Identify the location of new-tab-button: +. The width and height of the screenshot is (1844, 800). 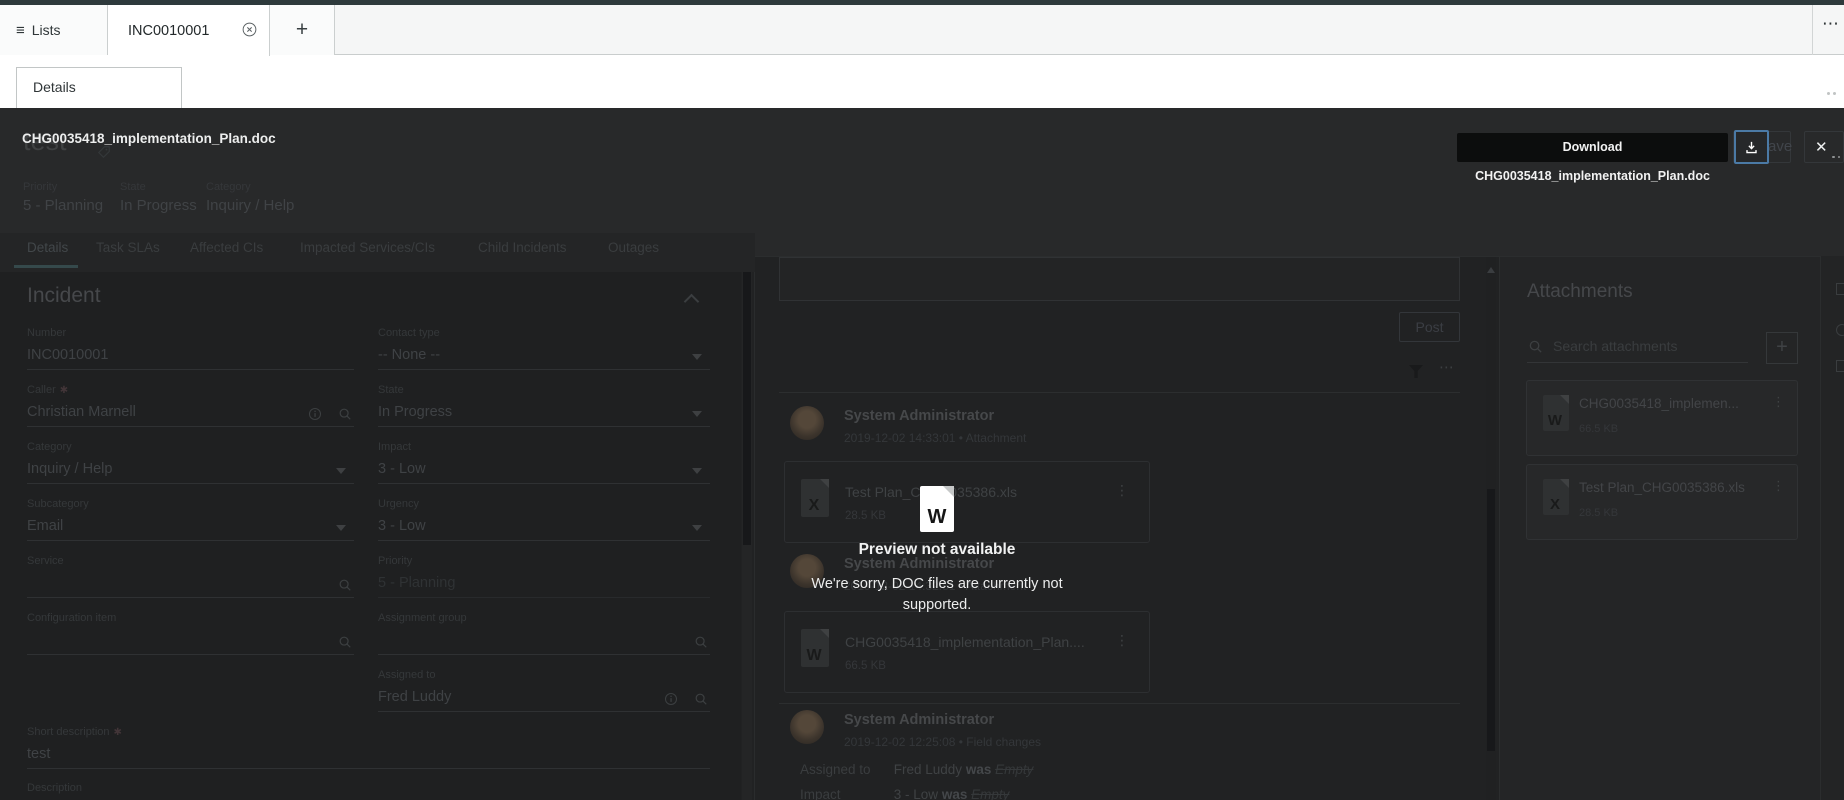
(302, 30).